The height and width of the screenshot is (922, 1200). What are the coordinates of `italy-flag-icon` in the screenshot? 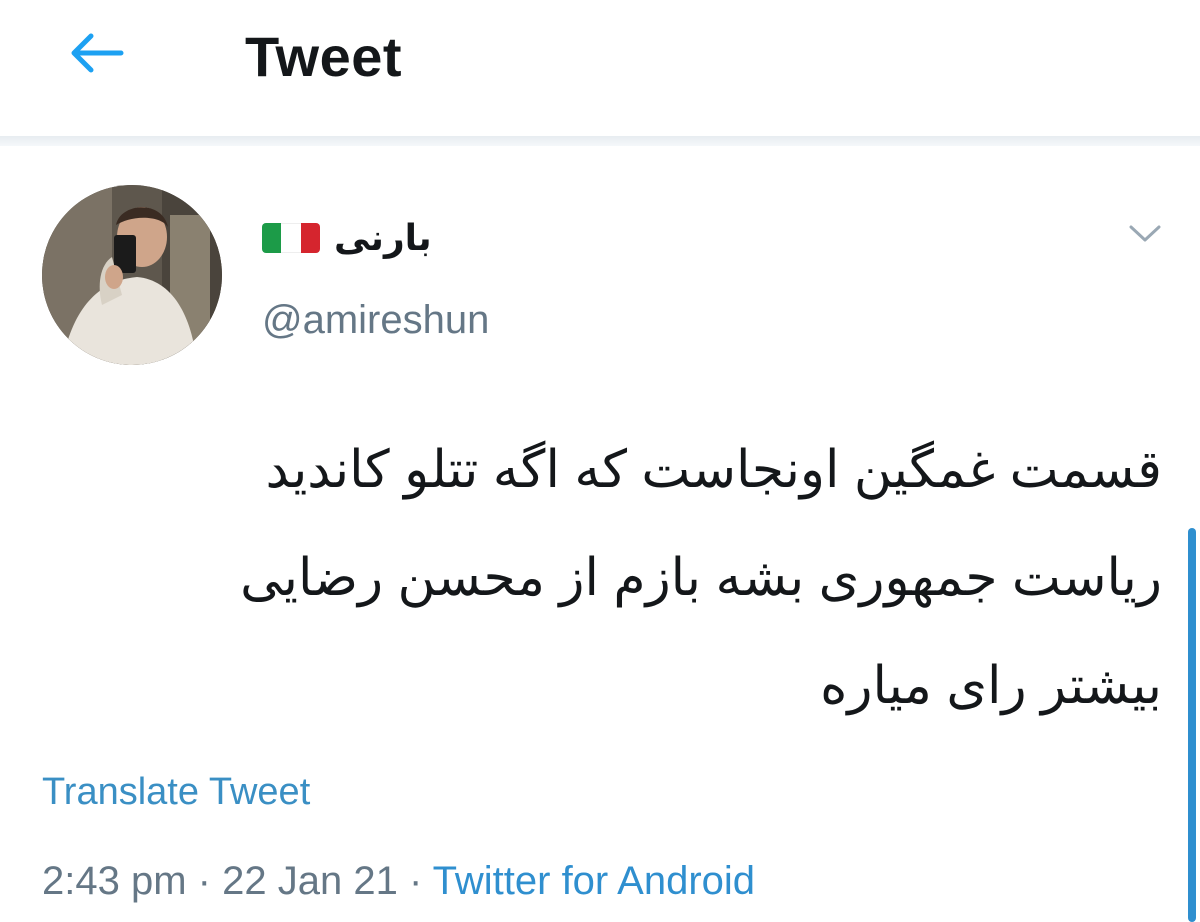 It's located at (291, 238).